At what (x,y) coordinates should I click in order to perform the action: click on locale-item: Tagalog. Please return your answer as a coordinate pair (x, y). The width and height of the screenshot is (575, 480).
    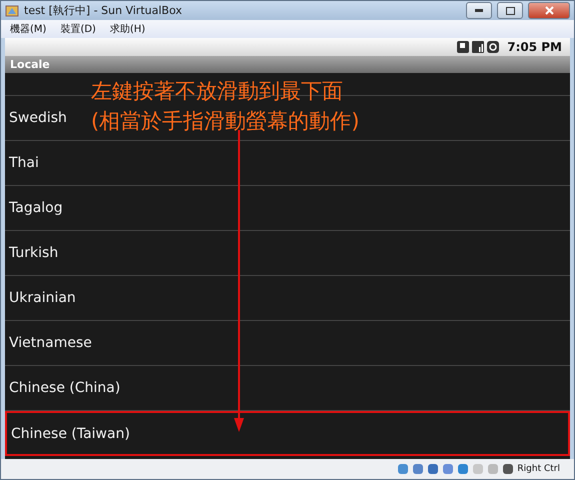
    Looking at the image, I should click on (287, 208).